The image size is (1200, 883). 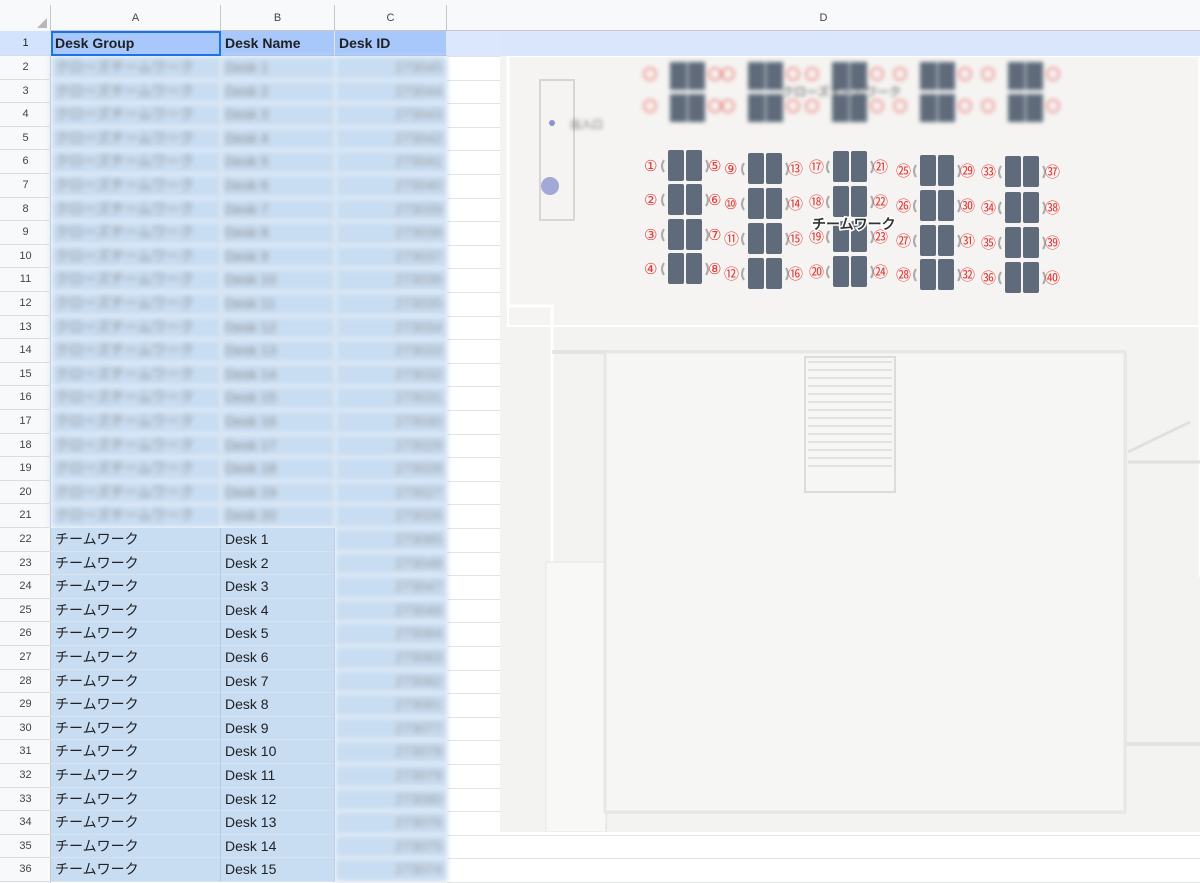 What do you see at coordinates (25, 210) in the screenshot?
I see `row-header: 8` at bounding box center [25, 210].